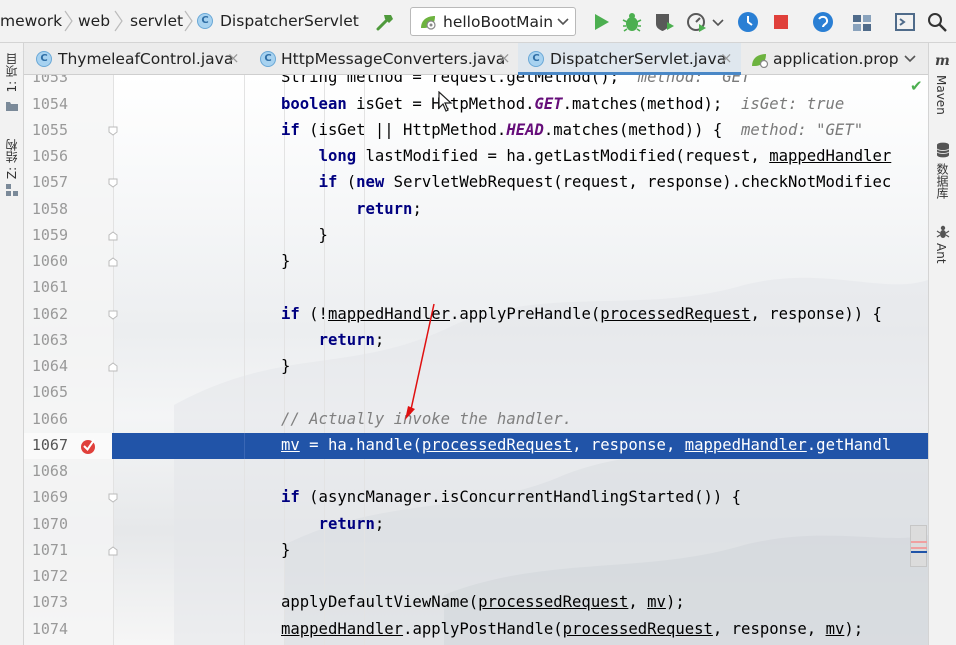 This screenshot has height=645, width=956. I want to click on line-number: 1069, so click(49, 497).